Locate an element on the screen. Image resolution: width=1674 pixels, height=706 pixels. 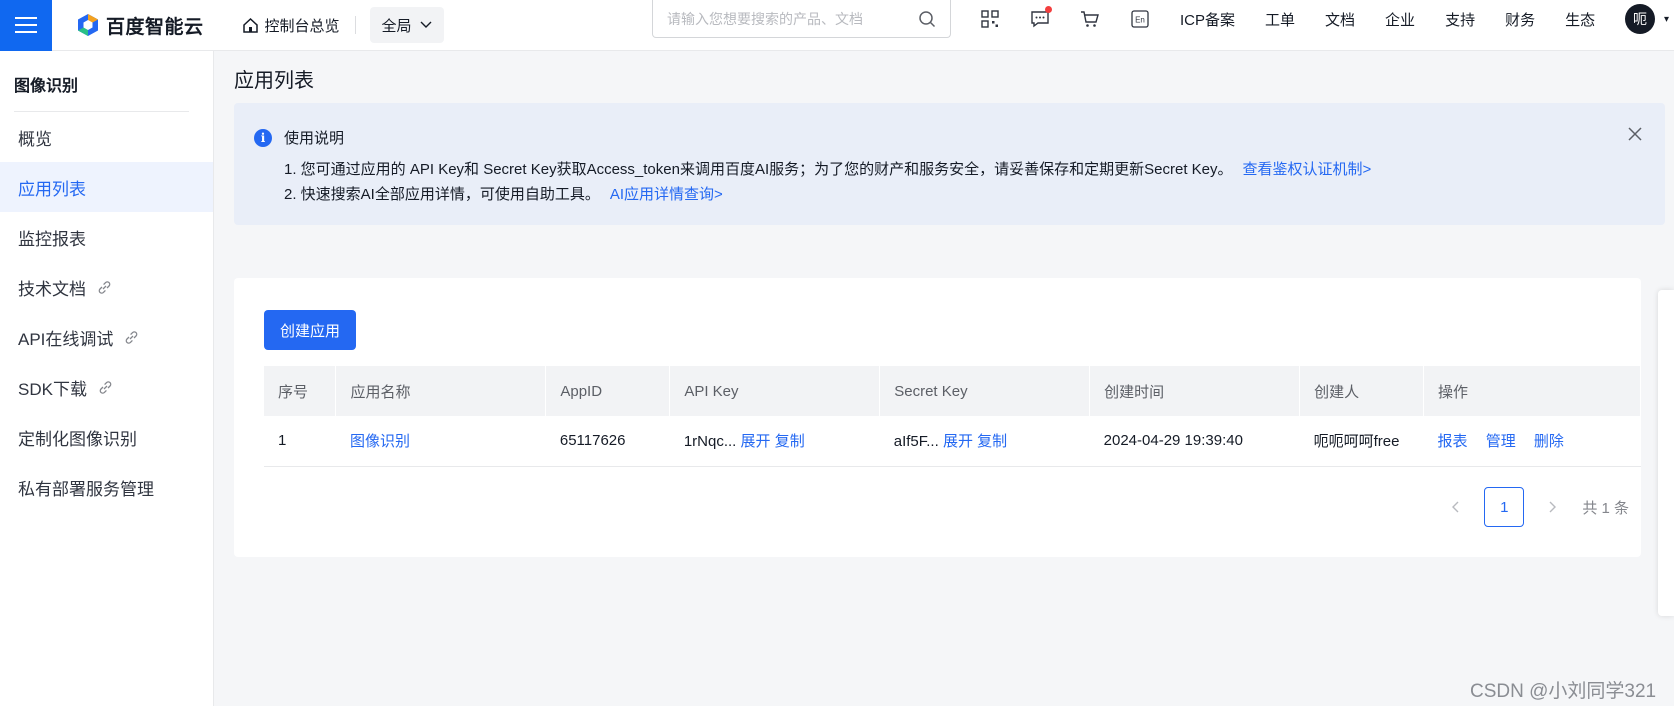
region-label: 全局 is located at coordinates (396, 26).